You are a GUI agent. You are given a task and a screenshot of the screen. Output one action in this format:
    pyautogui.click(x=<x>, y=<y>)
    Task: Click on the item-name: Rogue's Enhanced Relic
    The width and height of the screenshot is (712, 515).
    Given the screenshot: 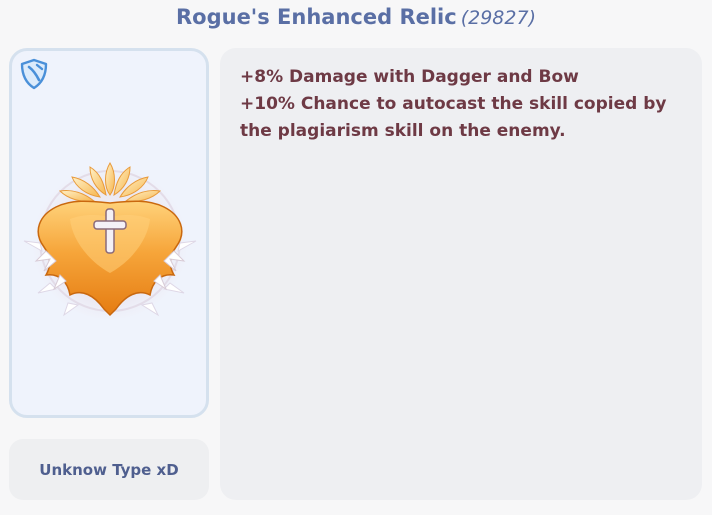 What is the action you would take?
    pyautogui.click(x=316, y=17)
    